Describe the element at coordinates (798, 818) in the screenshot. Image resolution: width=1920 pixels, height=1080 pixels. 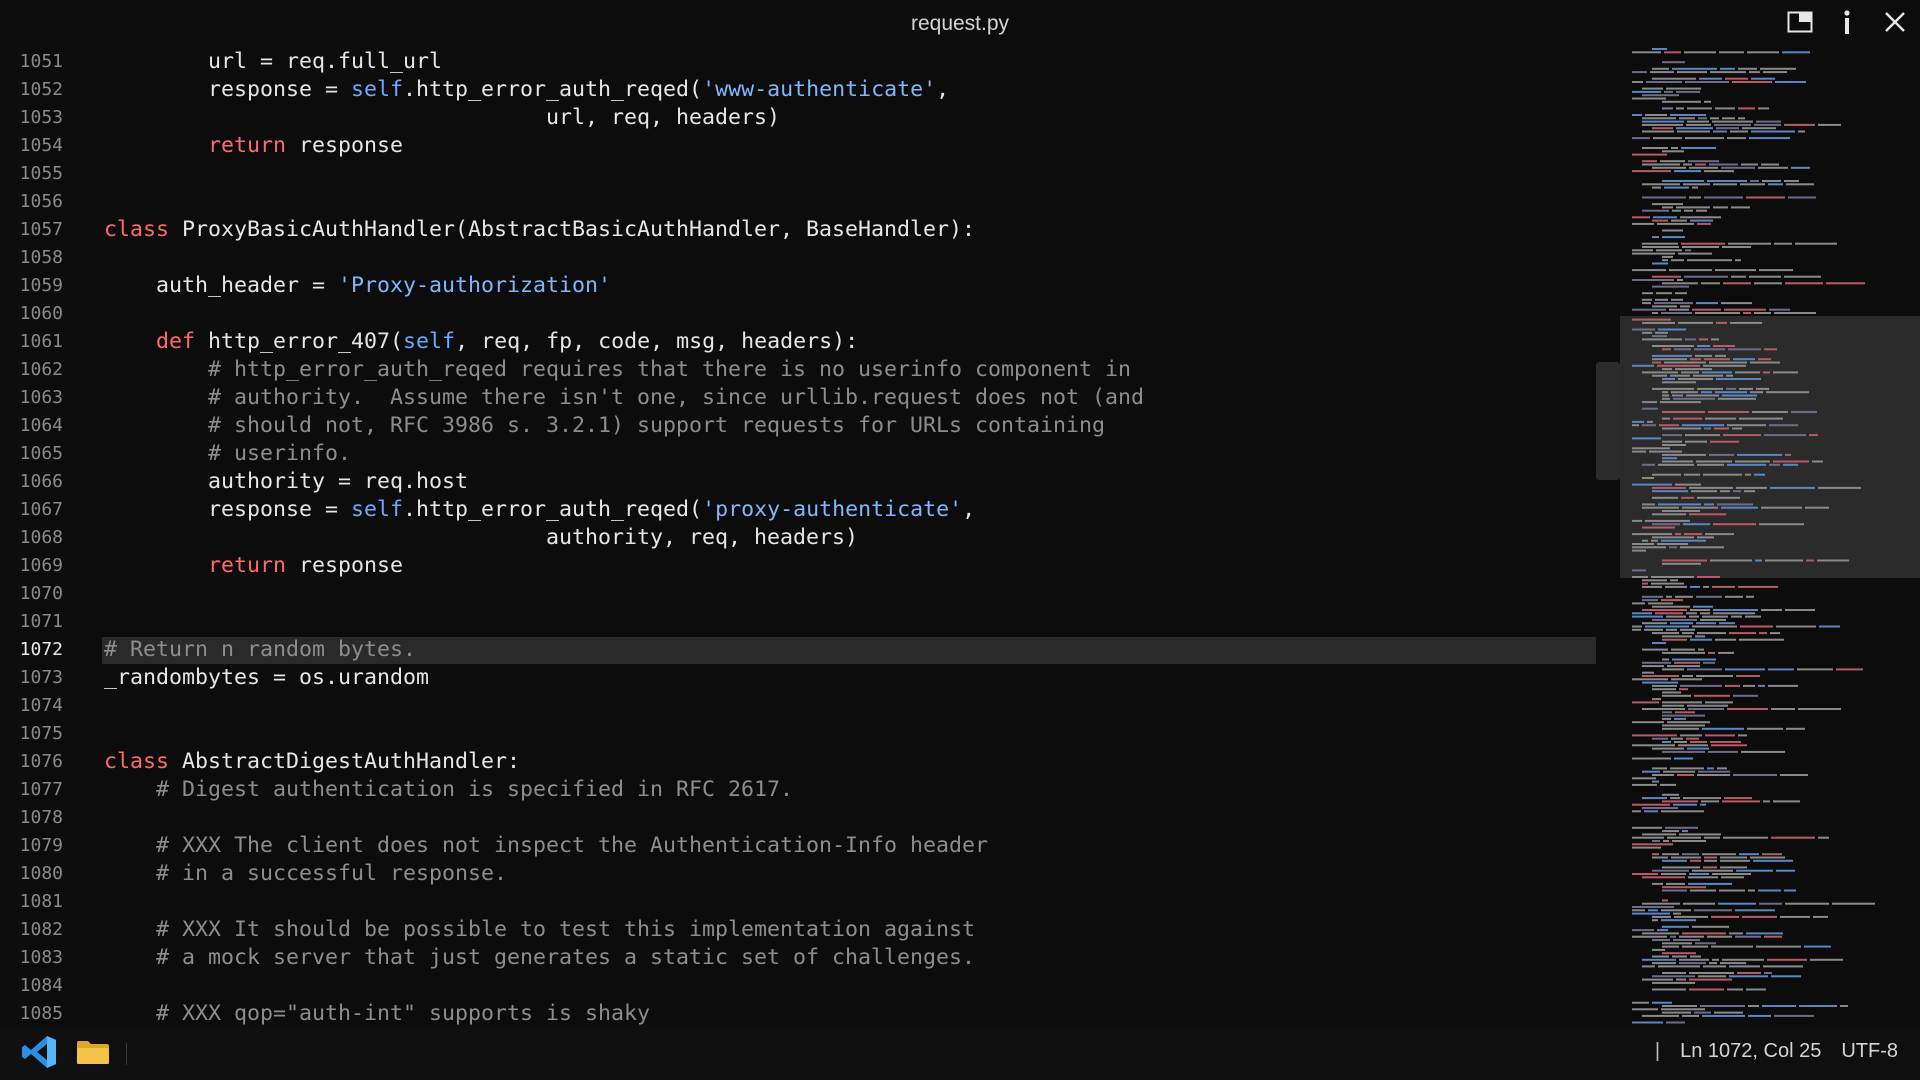
I see `code-line: 1078` at that location.